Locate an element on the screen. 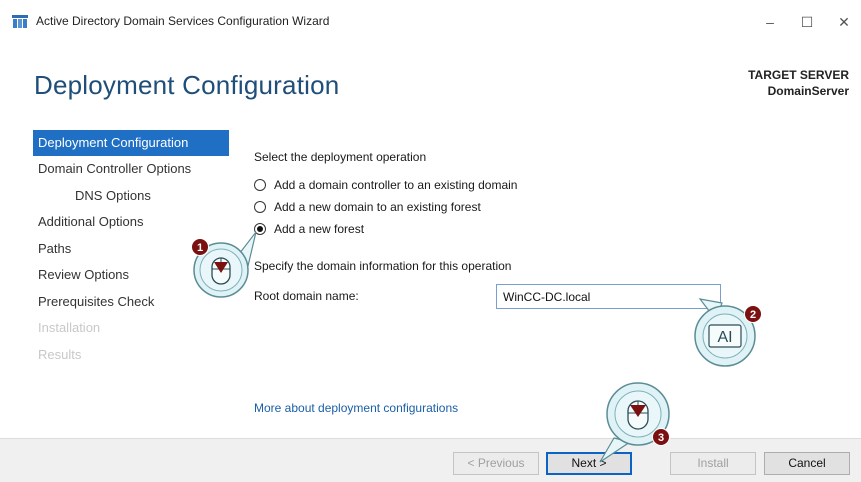 The width and height of the screenshot is (861, 482). more-about-deployment-link: More about deployment configurations is located at coordinates (356, 408).